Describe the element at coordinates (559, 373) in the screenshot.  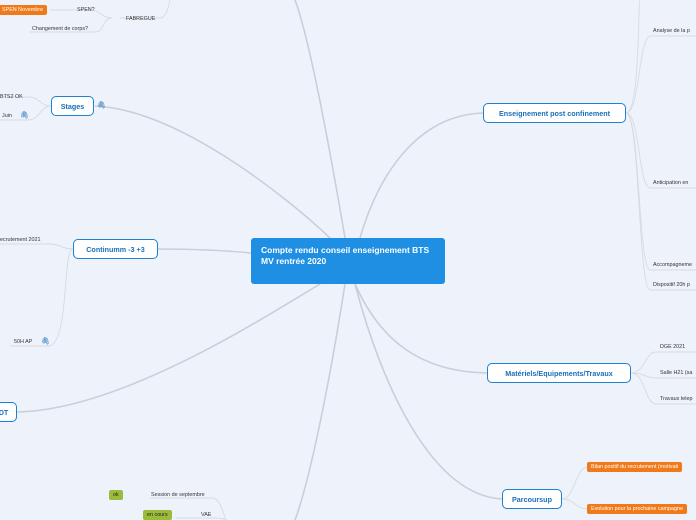
I see `topic-materiels-equipements-travaux: Matériels/Equipements/Travaux` at that location.